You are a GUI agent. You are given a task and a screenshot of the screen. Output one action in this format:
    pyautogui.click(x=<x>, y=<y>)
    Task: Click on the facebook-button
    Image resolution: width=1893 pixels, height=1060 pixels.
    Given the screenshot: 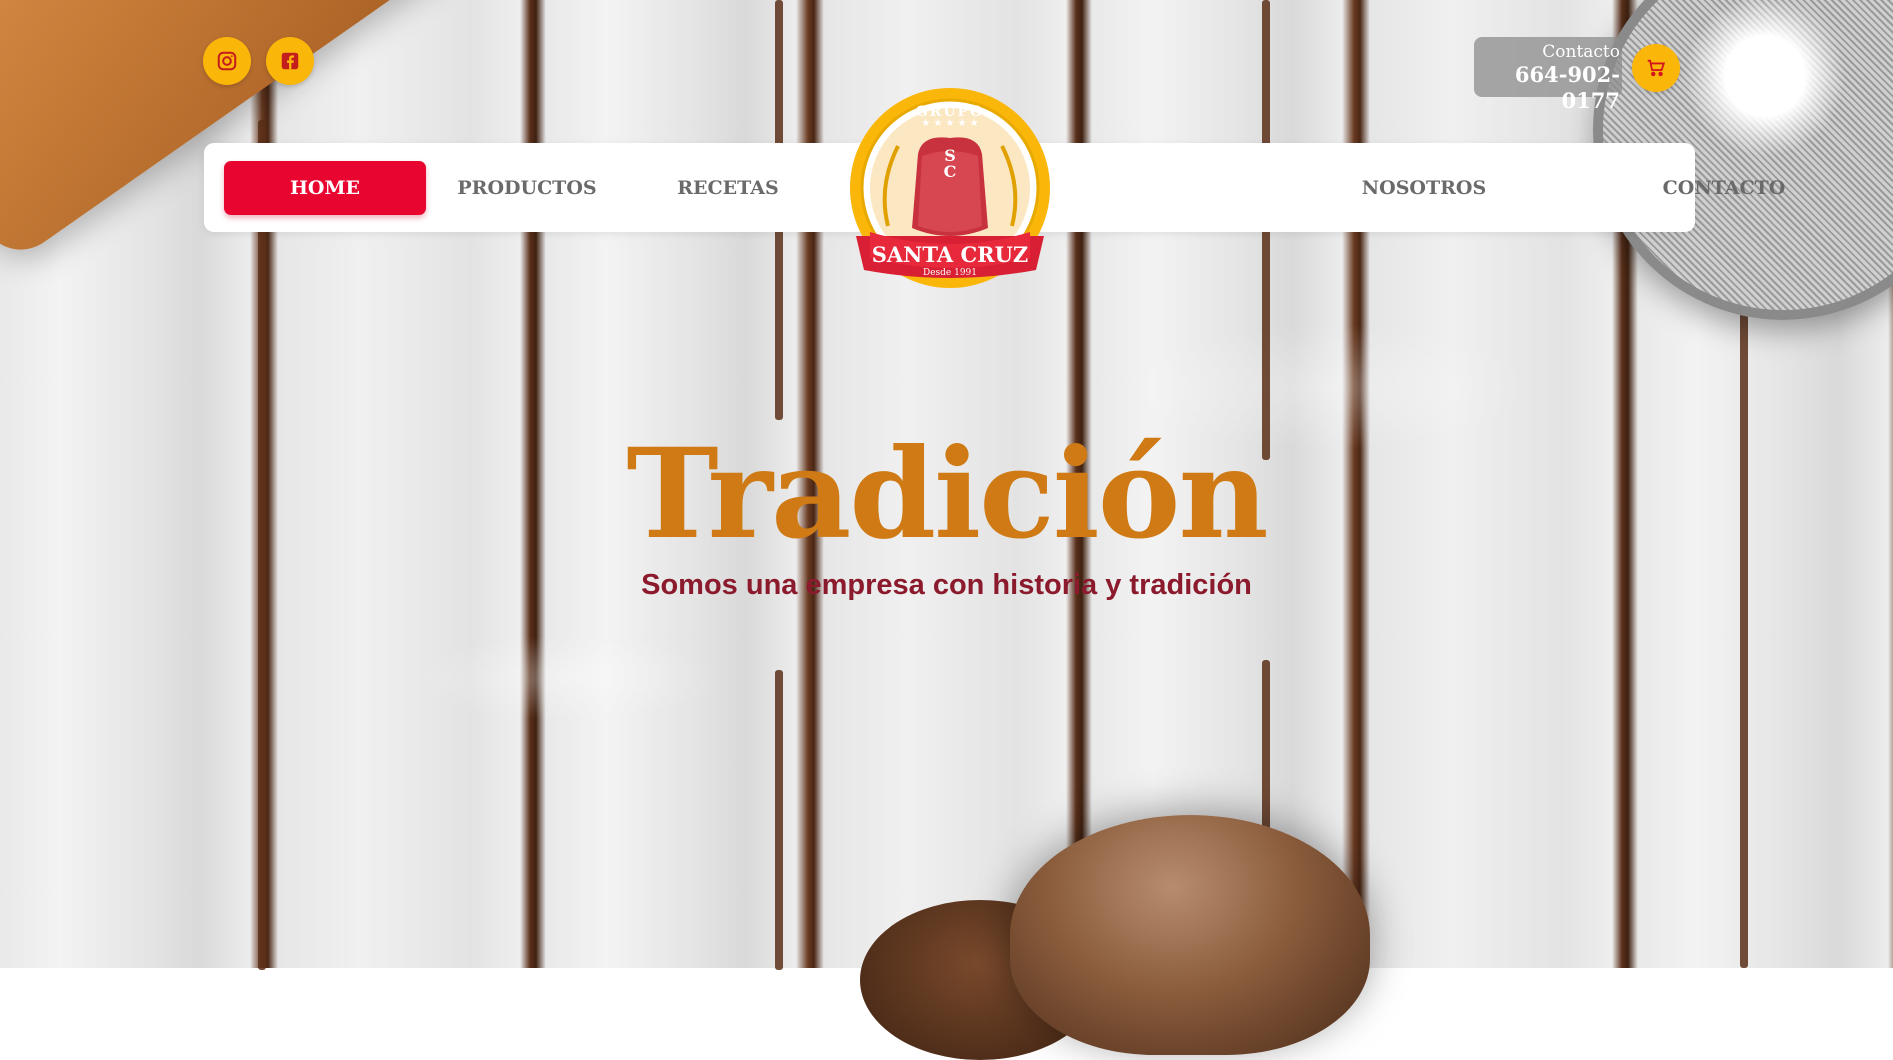 What is the action you would take?
    pyautogui.click(x=290, y=61)
    